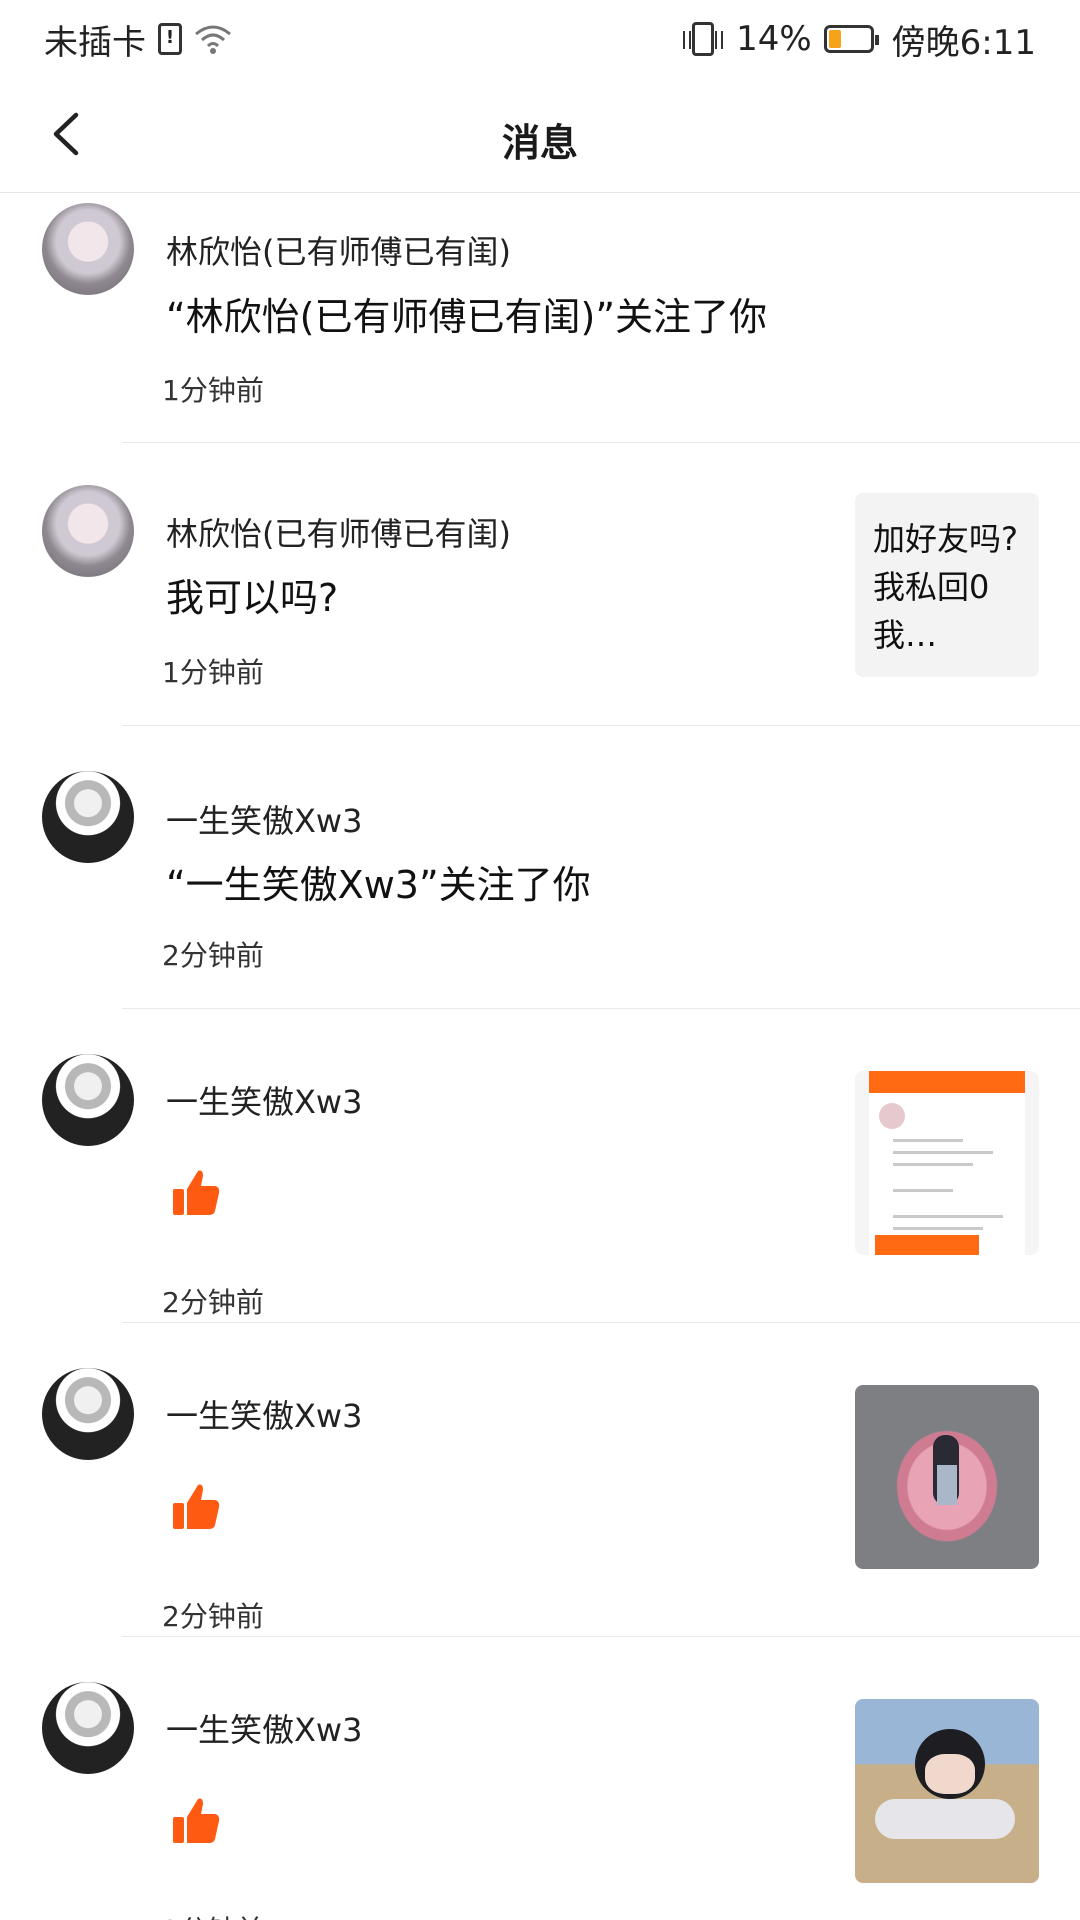 The image size is (1080, 1920). I want to click on carrier-label: 未插卡, so click(95, 42).